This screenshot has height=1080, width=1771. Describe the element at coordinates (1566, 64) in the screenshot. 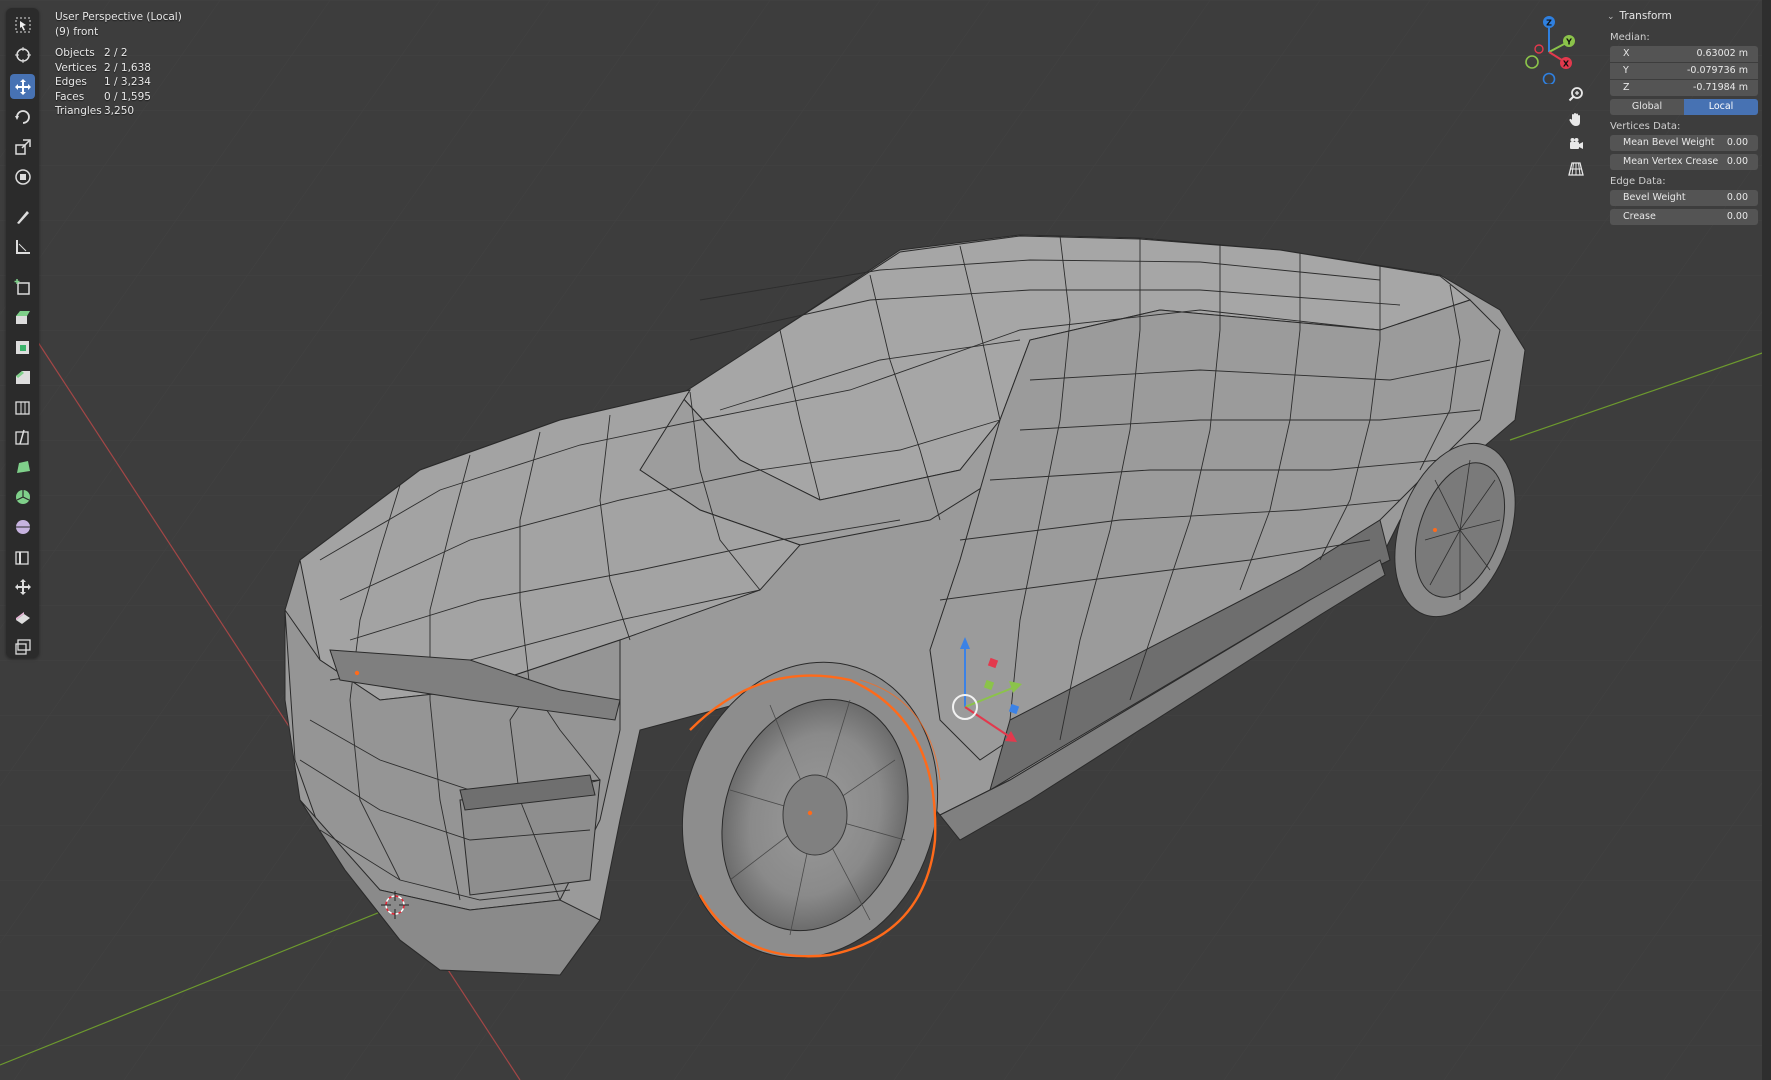

I see `gizmo-x-label: X` at that location.